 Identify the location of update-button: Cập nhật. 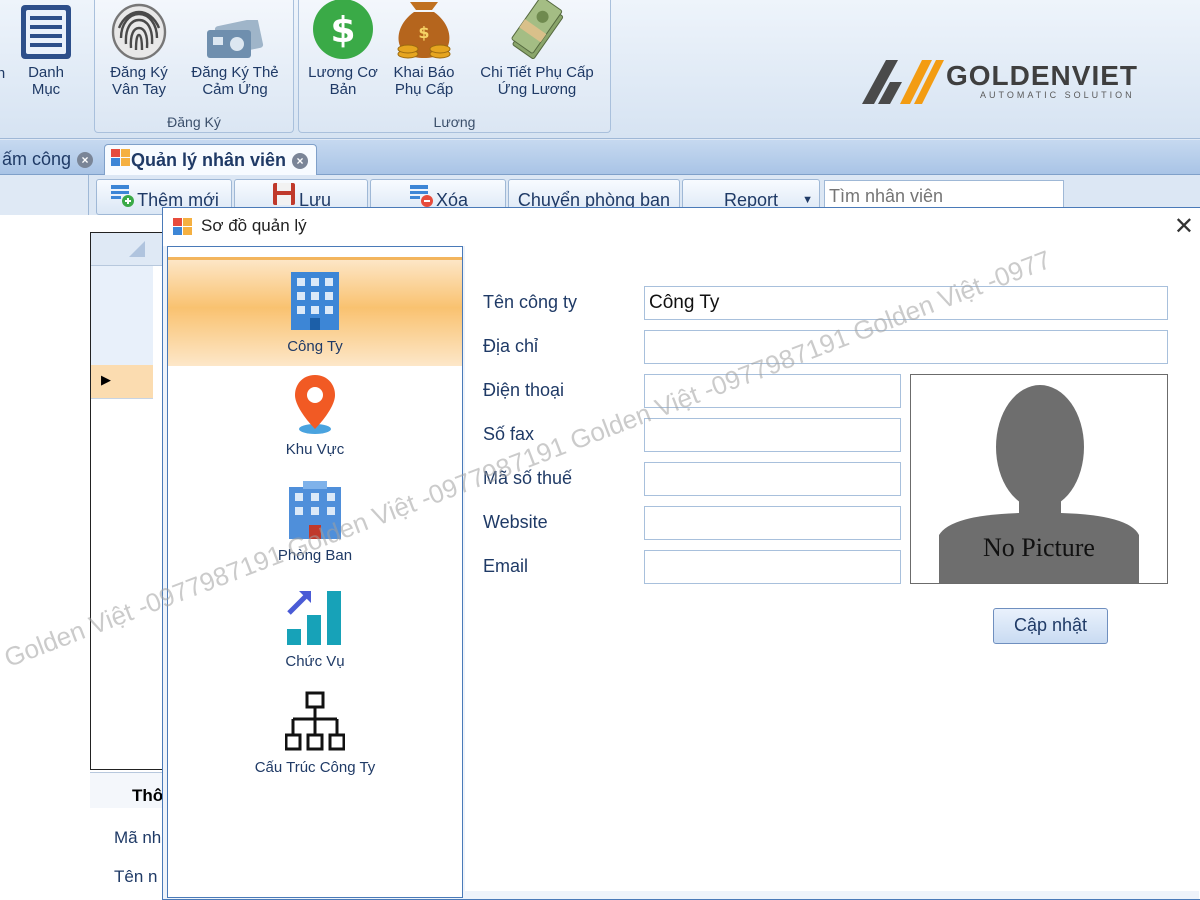
(1050, 626).